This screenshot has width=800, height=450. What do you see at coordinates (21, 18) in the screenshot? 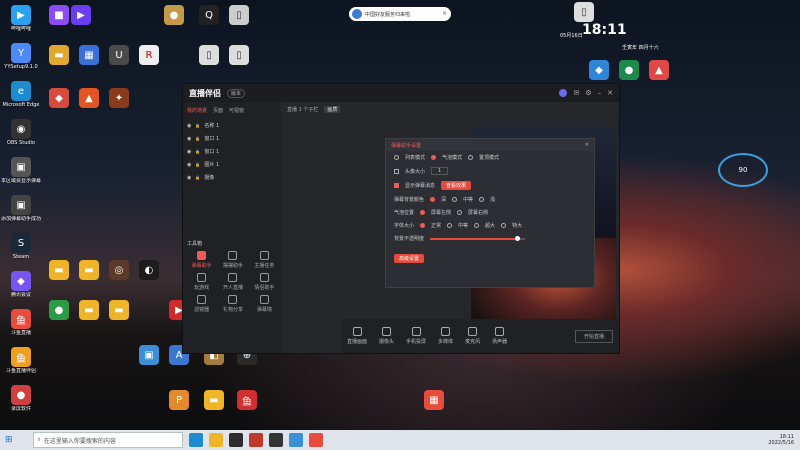
I see `desktop-icon: ▶ 哔哩哔哩` at bounding box center [21, 18].